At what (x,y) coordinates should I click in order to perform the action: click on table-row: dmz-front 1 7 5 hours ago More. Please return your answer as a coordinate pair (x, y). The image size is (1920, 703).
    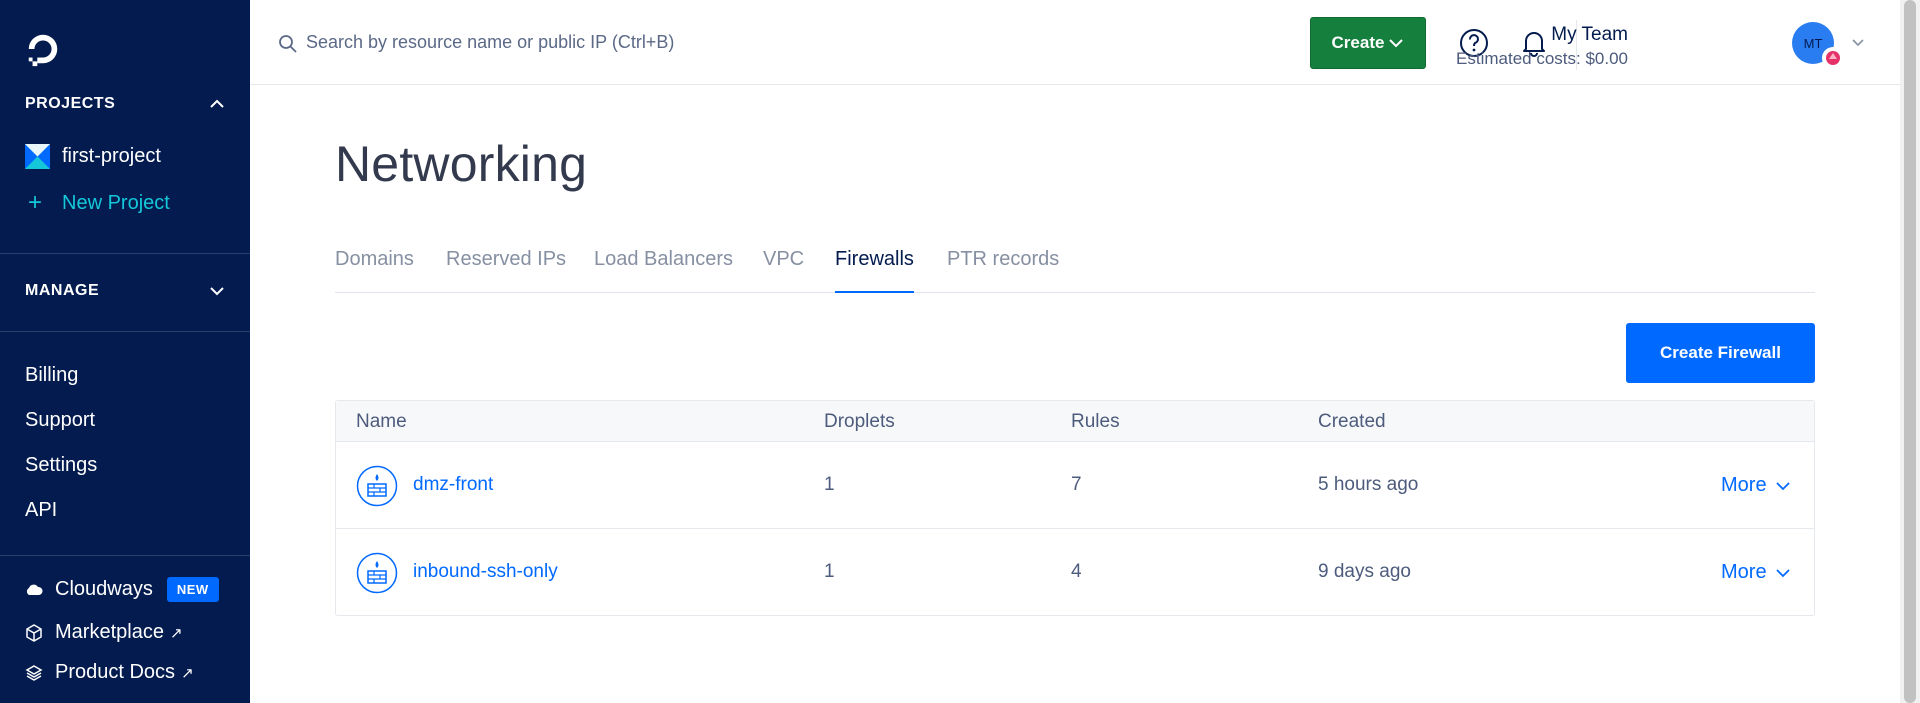
    Looking at the image, I should click on (1075, 485).